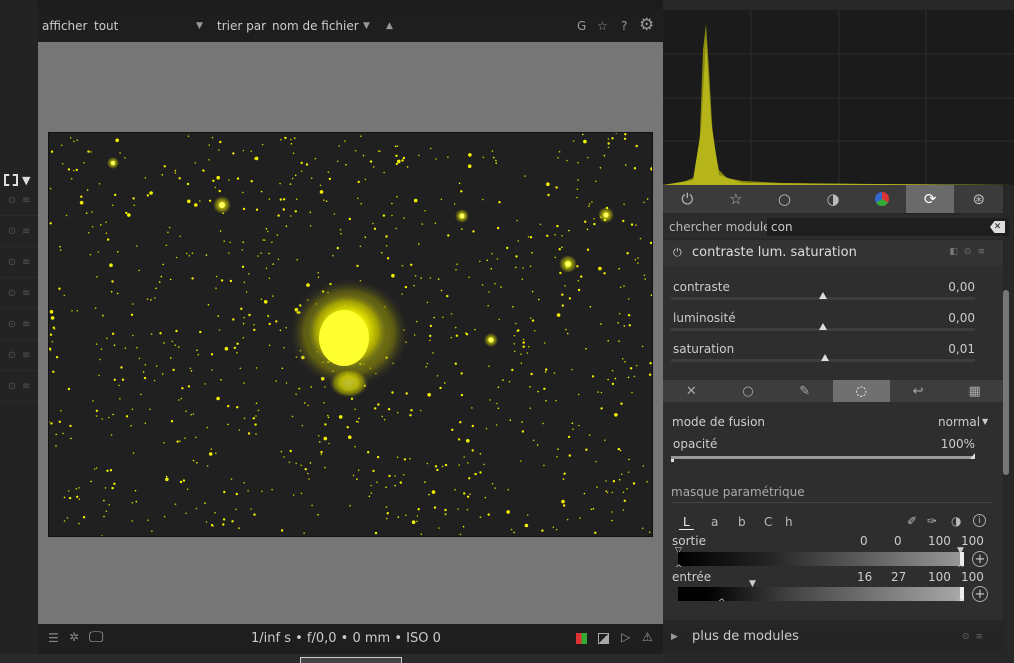 The width and height of the screenshot is (1014, 663). What do you see at coordinates (53, 638) in the screenshot?
I see `menu-icon: ☰` at bounding box center [53, 638].